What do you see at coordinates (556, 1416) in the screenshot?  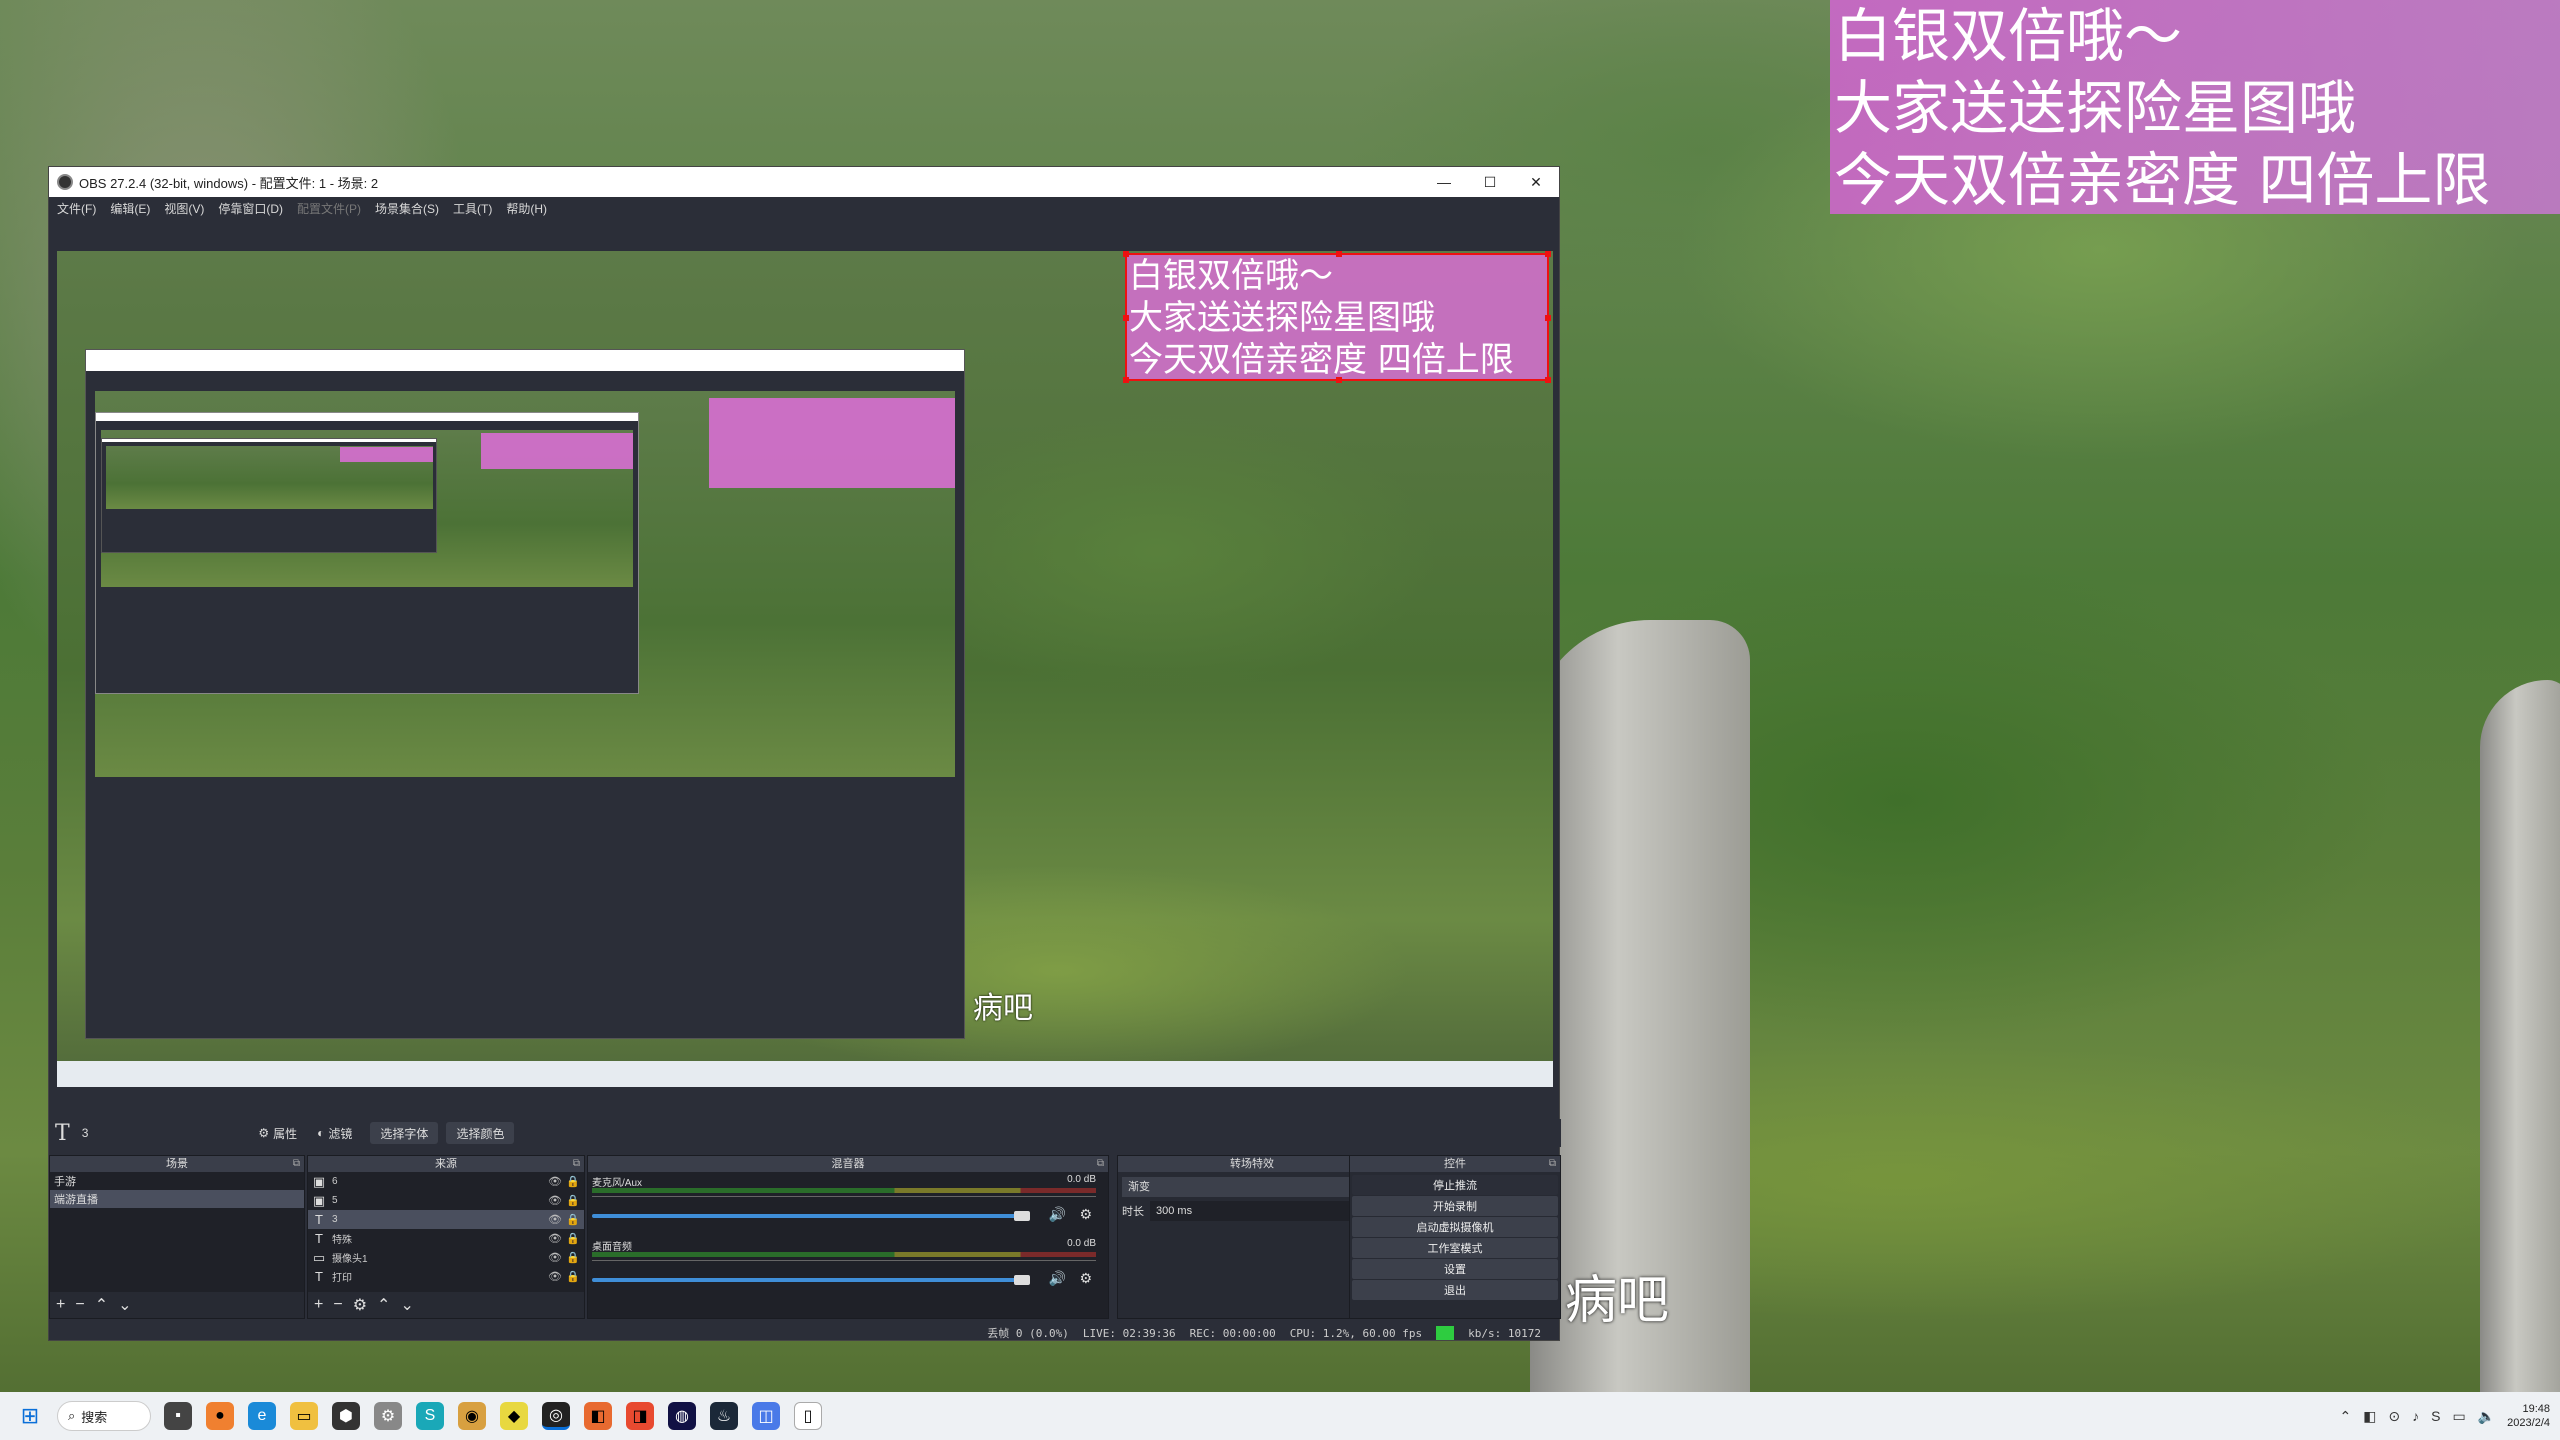 I see `obs-taskbar-icon: ◎` at bounding box center [556, 1416].